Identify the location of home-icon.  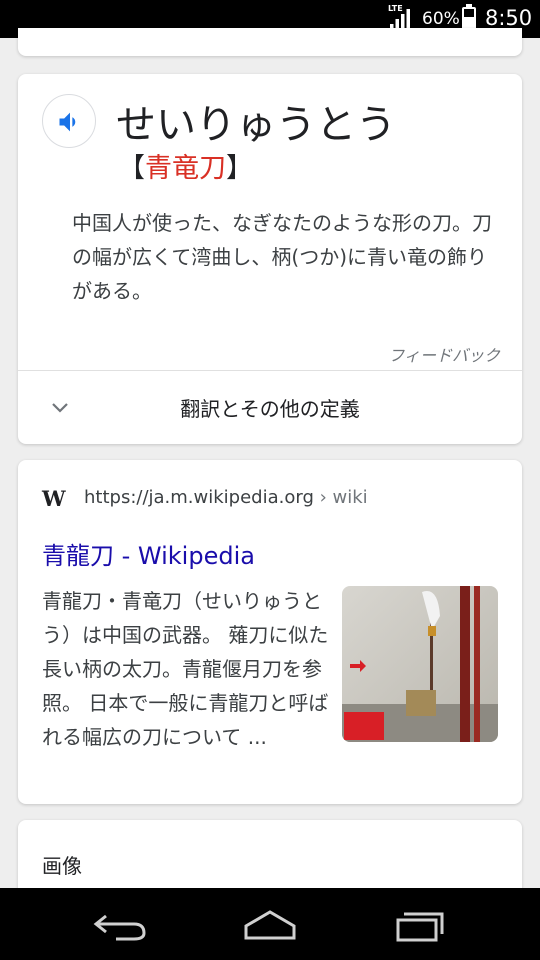
(270, 924).